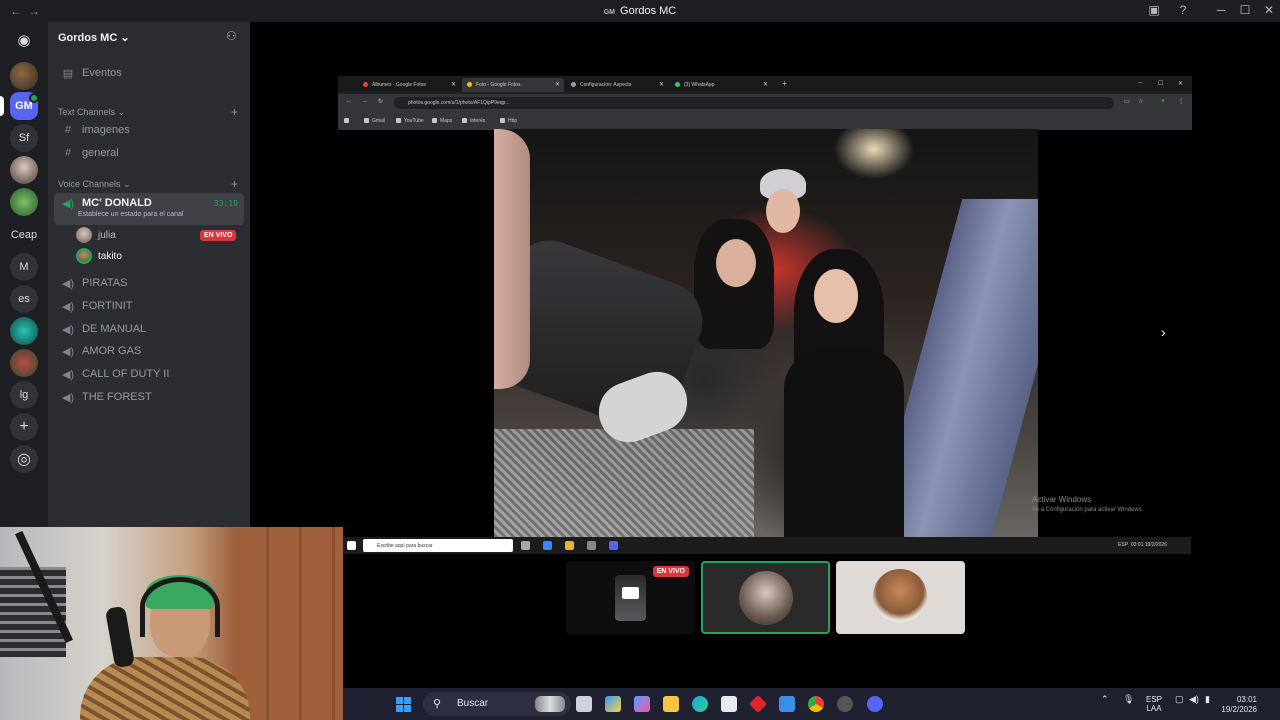  What do you see at coordinates (1128, 699) in the screenshot?
I see `microphone-icon: 🎙` at bounding box center [1128, 699].